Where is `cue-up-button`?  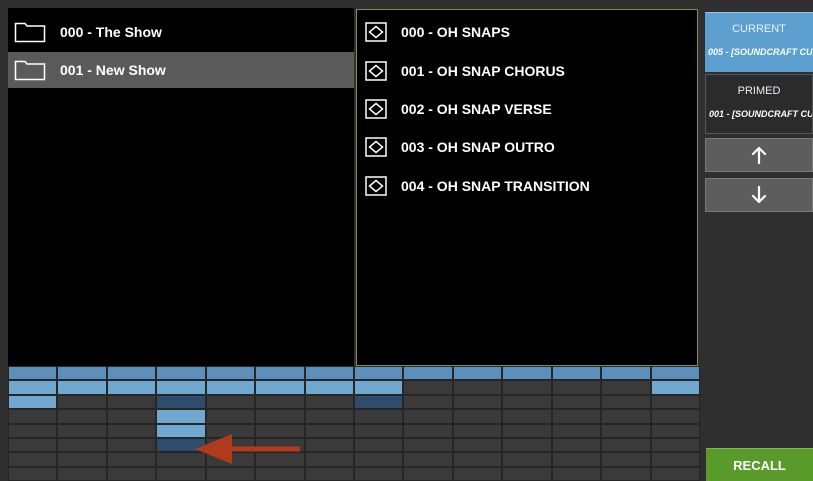 cue-up-button is located at coordinates (759, 155).